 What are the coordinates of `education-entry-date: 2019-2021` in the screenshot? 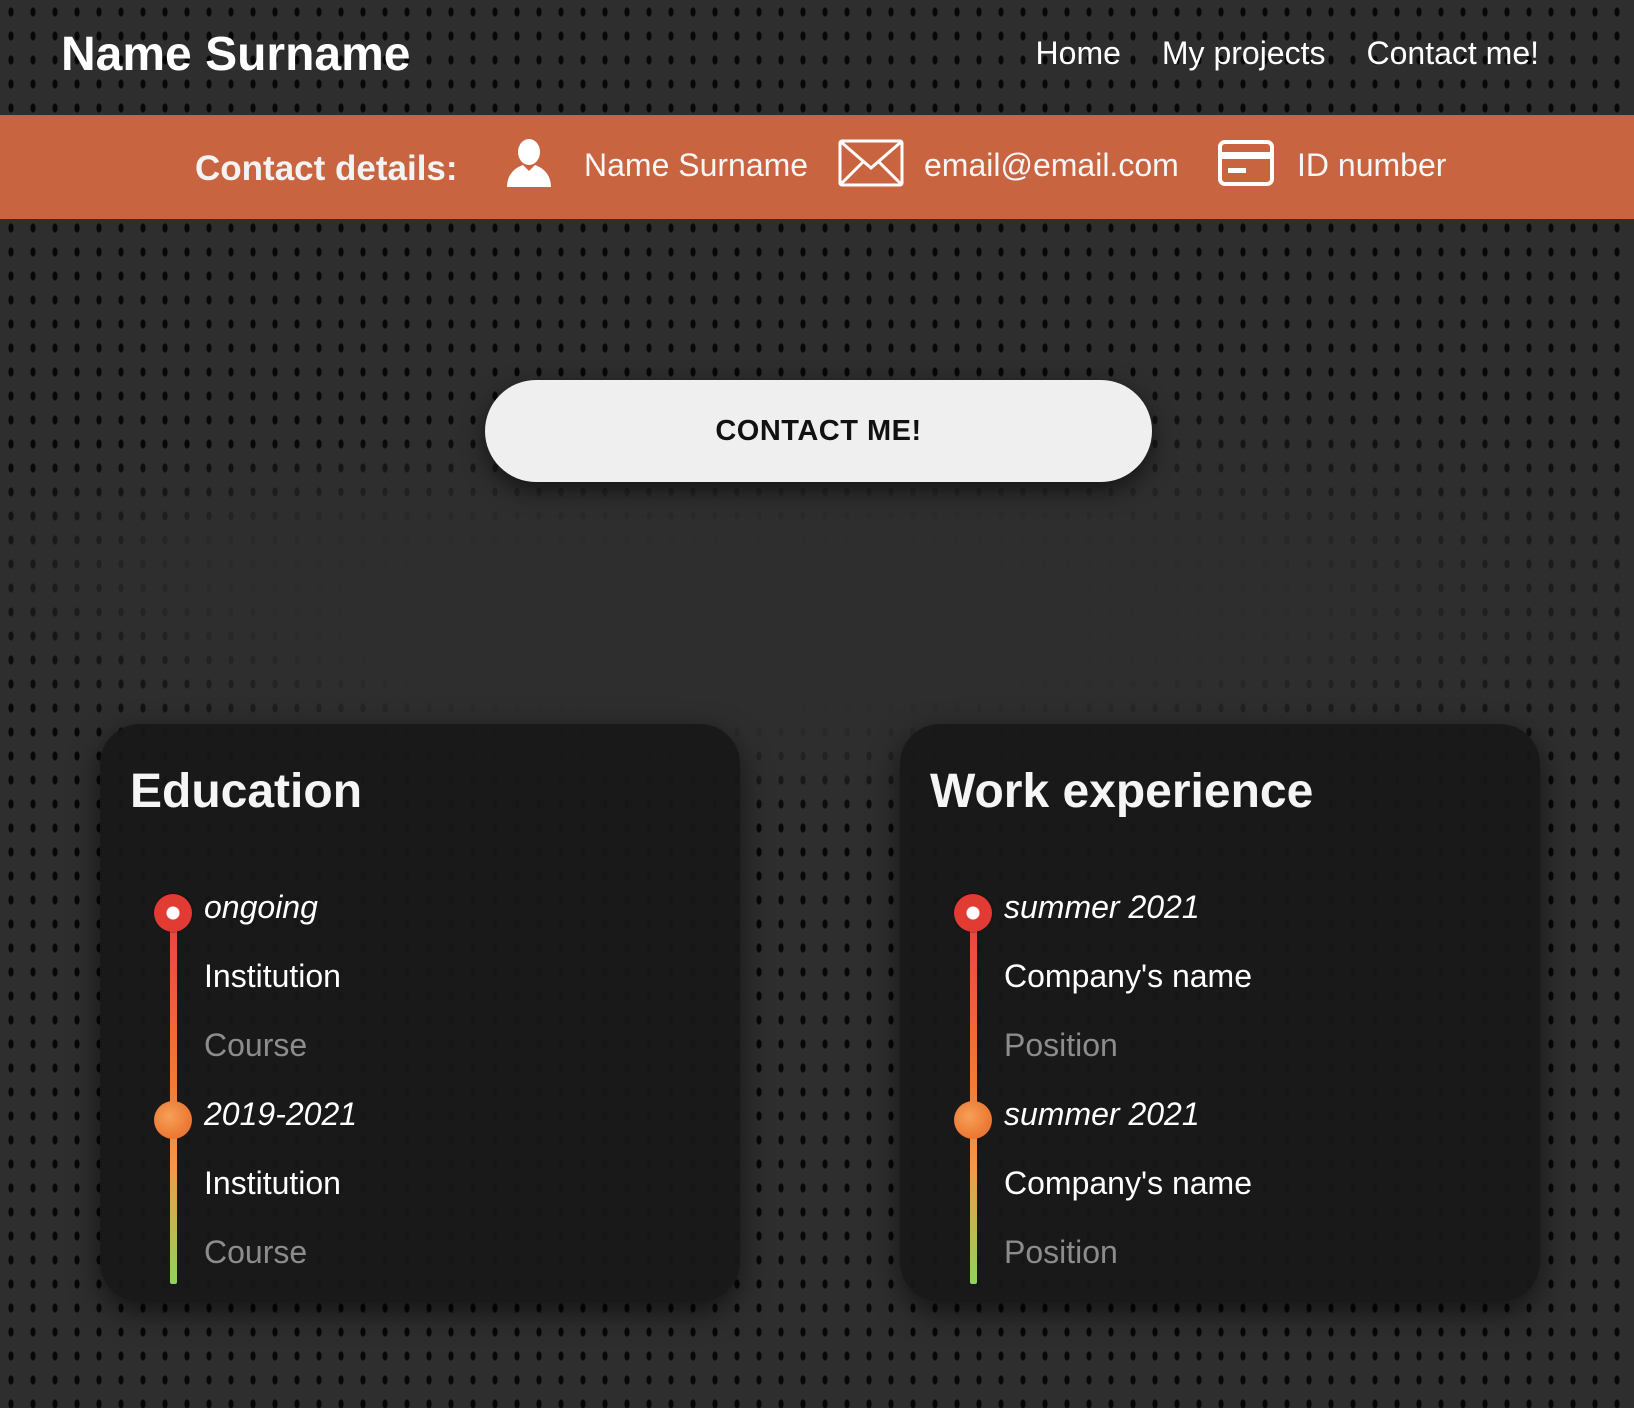 It's located at (281, 1114).